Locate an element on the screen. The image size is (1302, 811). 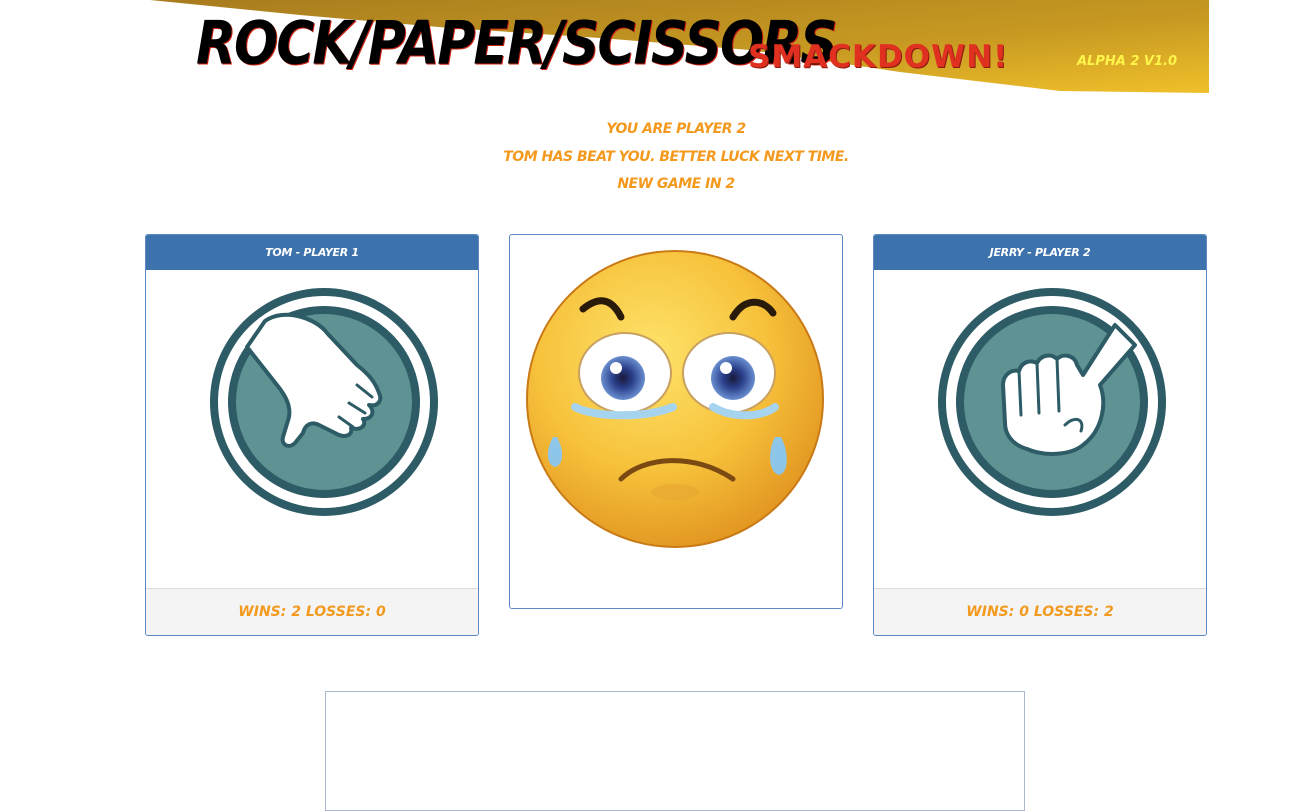
app-subtitle: SMACKDOWN! is located at coordinates (878, 57).